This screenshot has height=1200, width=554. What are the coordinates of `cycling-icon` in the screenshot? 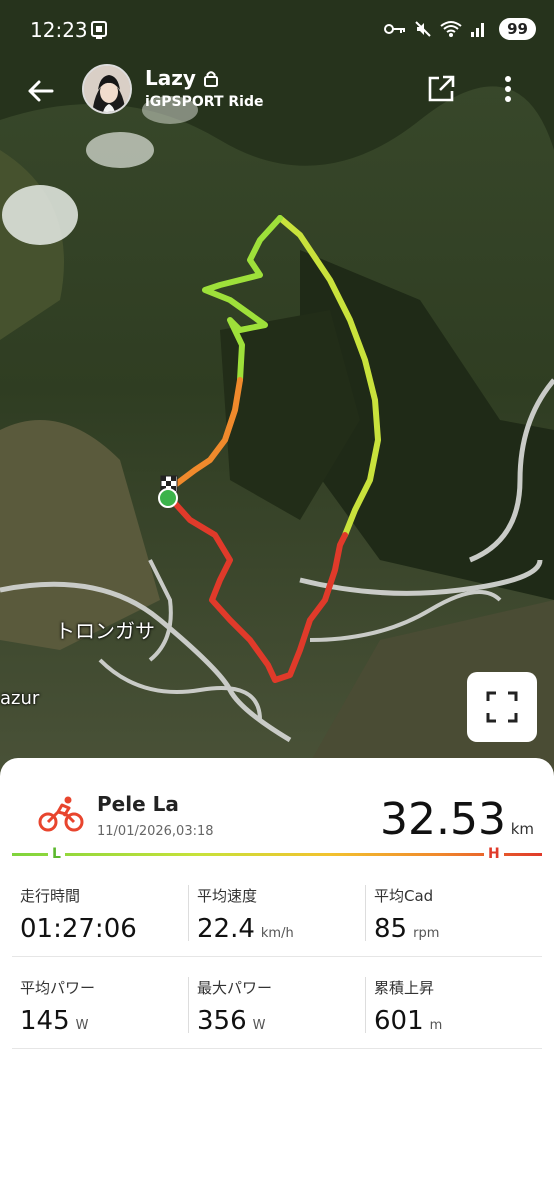 It's located at (61, 814).